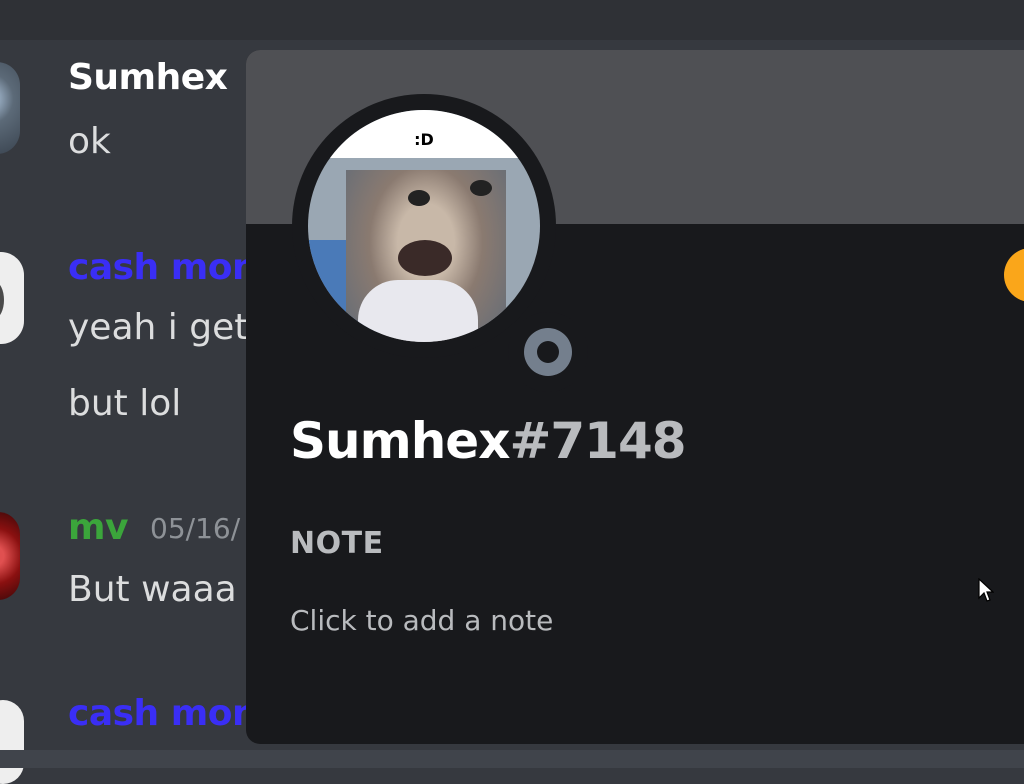 Image resolution: width=1024 pixels, height=784 pixels. I want to click on offline-status-icon, so click(548, 352).